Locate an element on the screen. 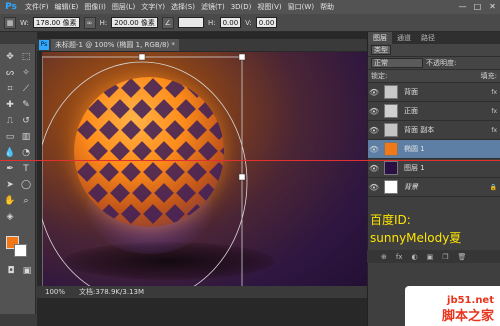  eyedropper-icon: ⟋ is located at coordinates (26, 89).